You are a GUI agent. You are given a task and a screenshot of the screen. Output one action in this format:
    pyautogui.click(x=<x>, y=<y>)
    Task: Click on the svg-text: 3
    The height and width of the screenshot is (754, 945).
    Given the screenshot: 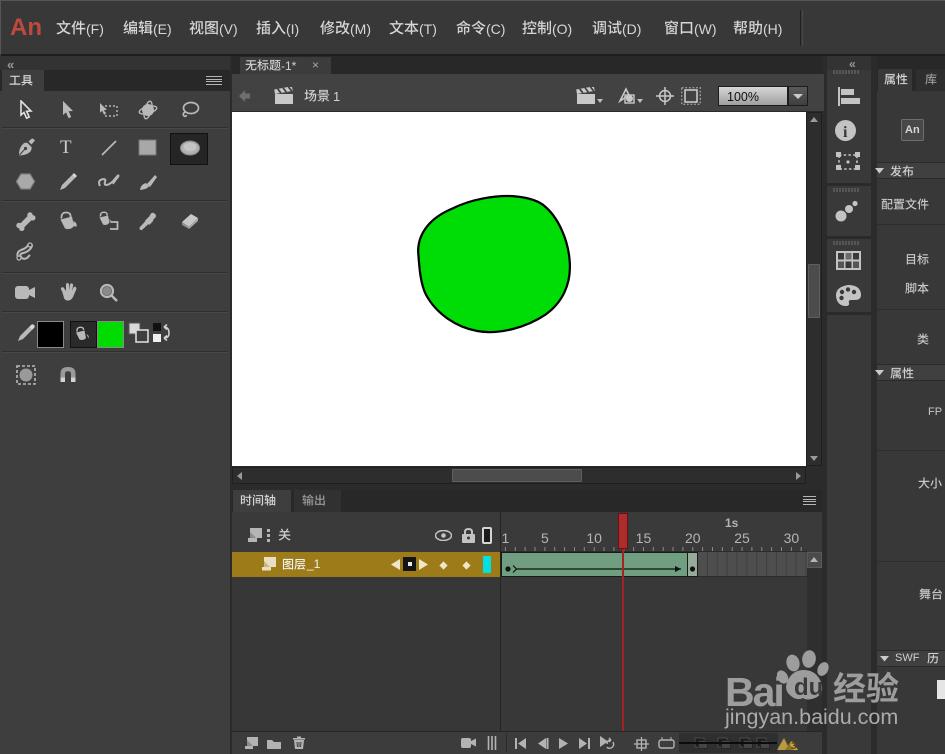 What is the action you would take?
    pyautogui.click(x=794, y=746)
    